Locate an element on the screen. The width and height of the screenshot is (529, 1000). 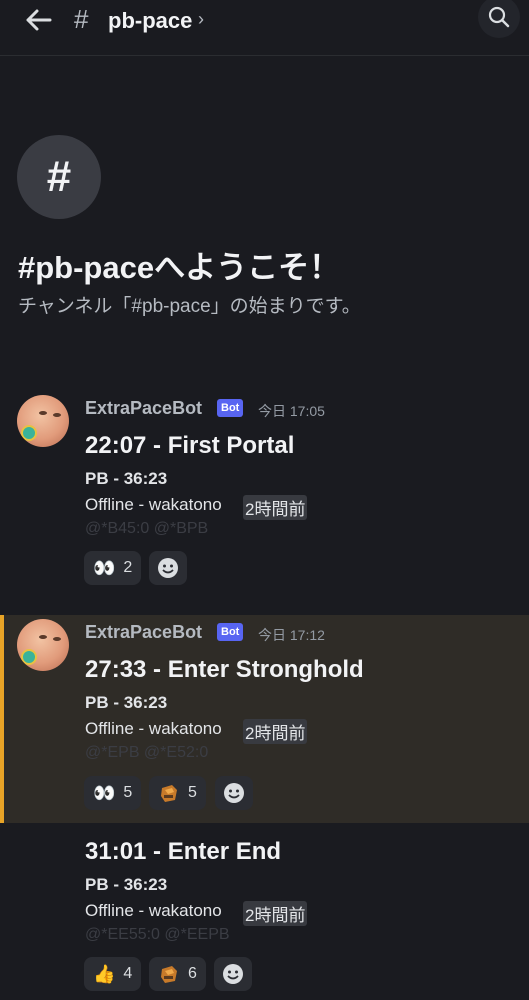
search-icon is located at coordinates (499, 17).